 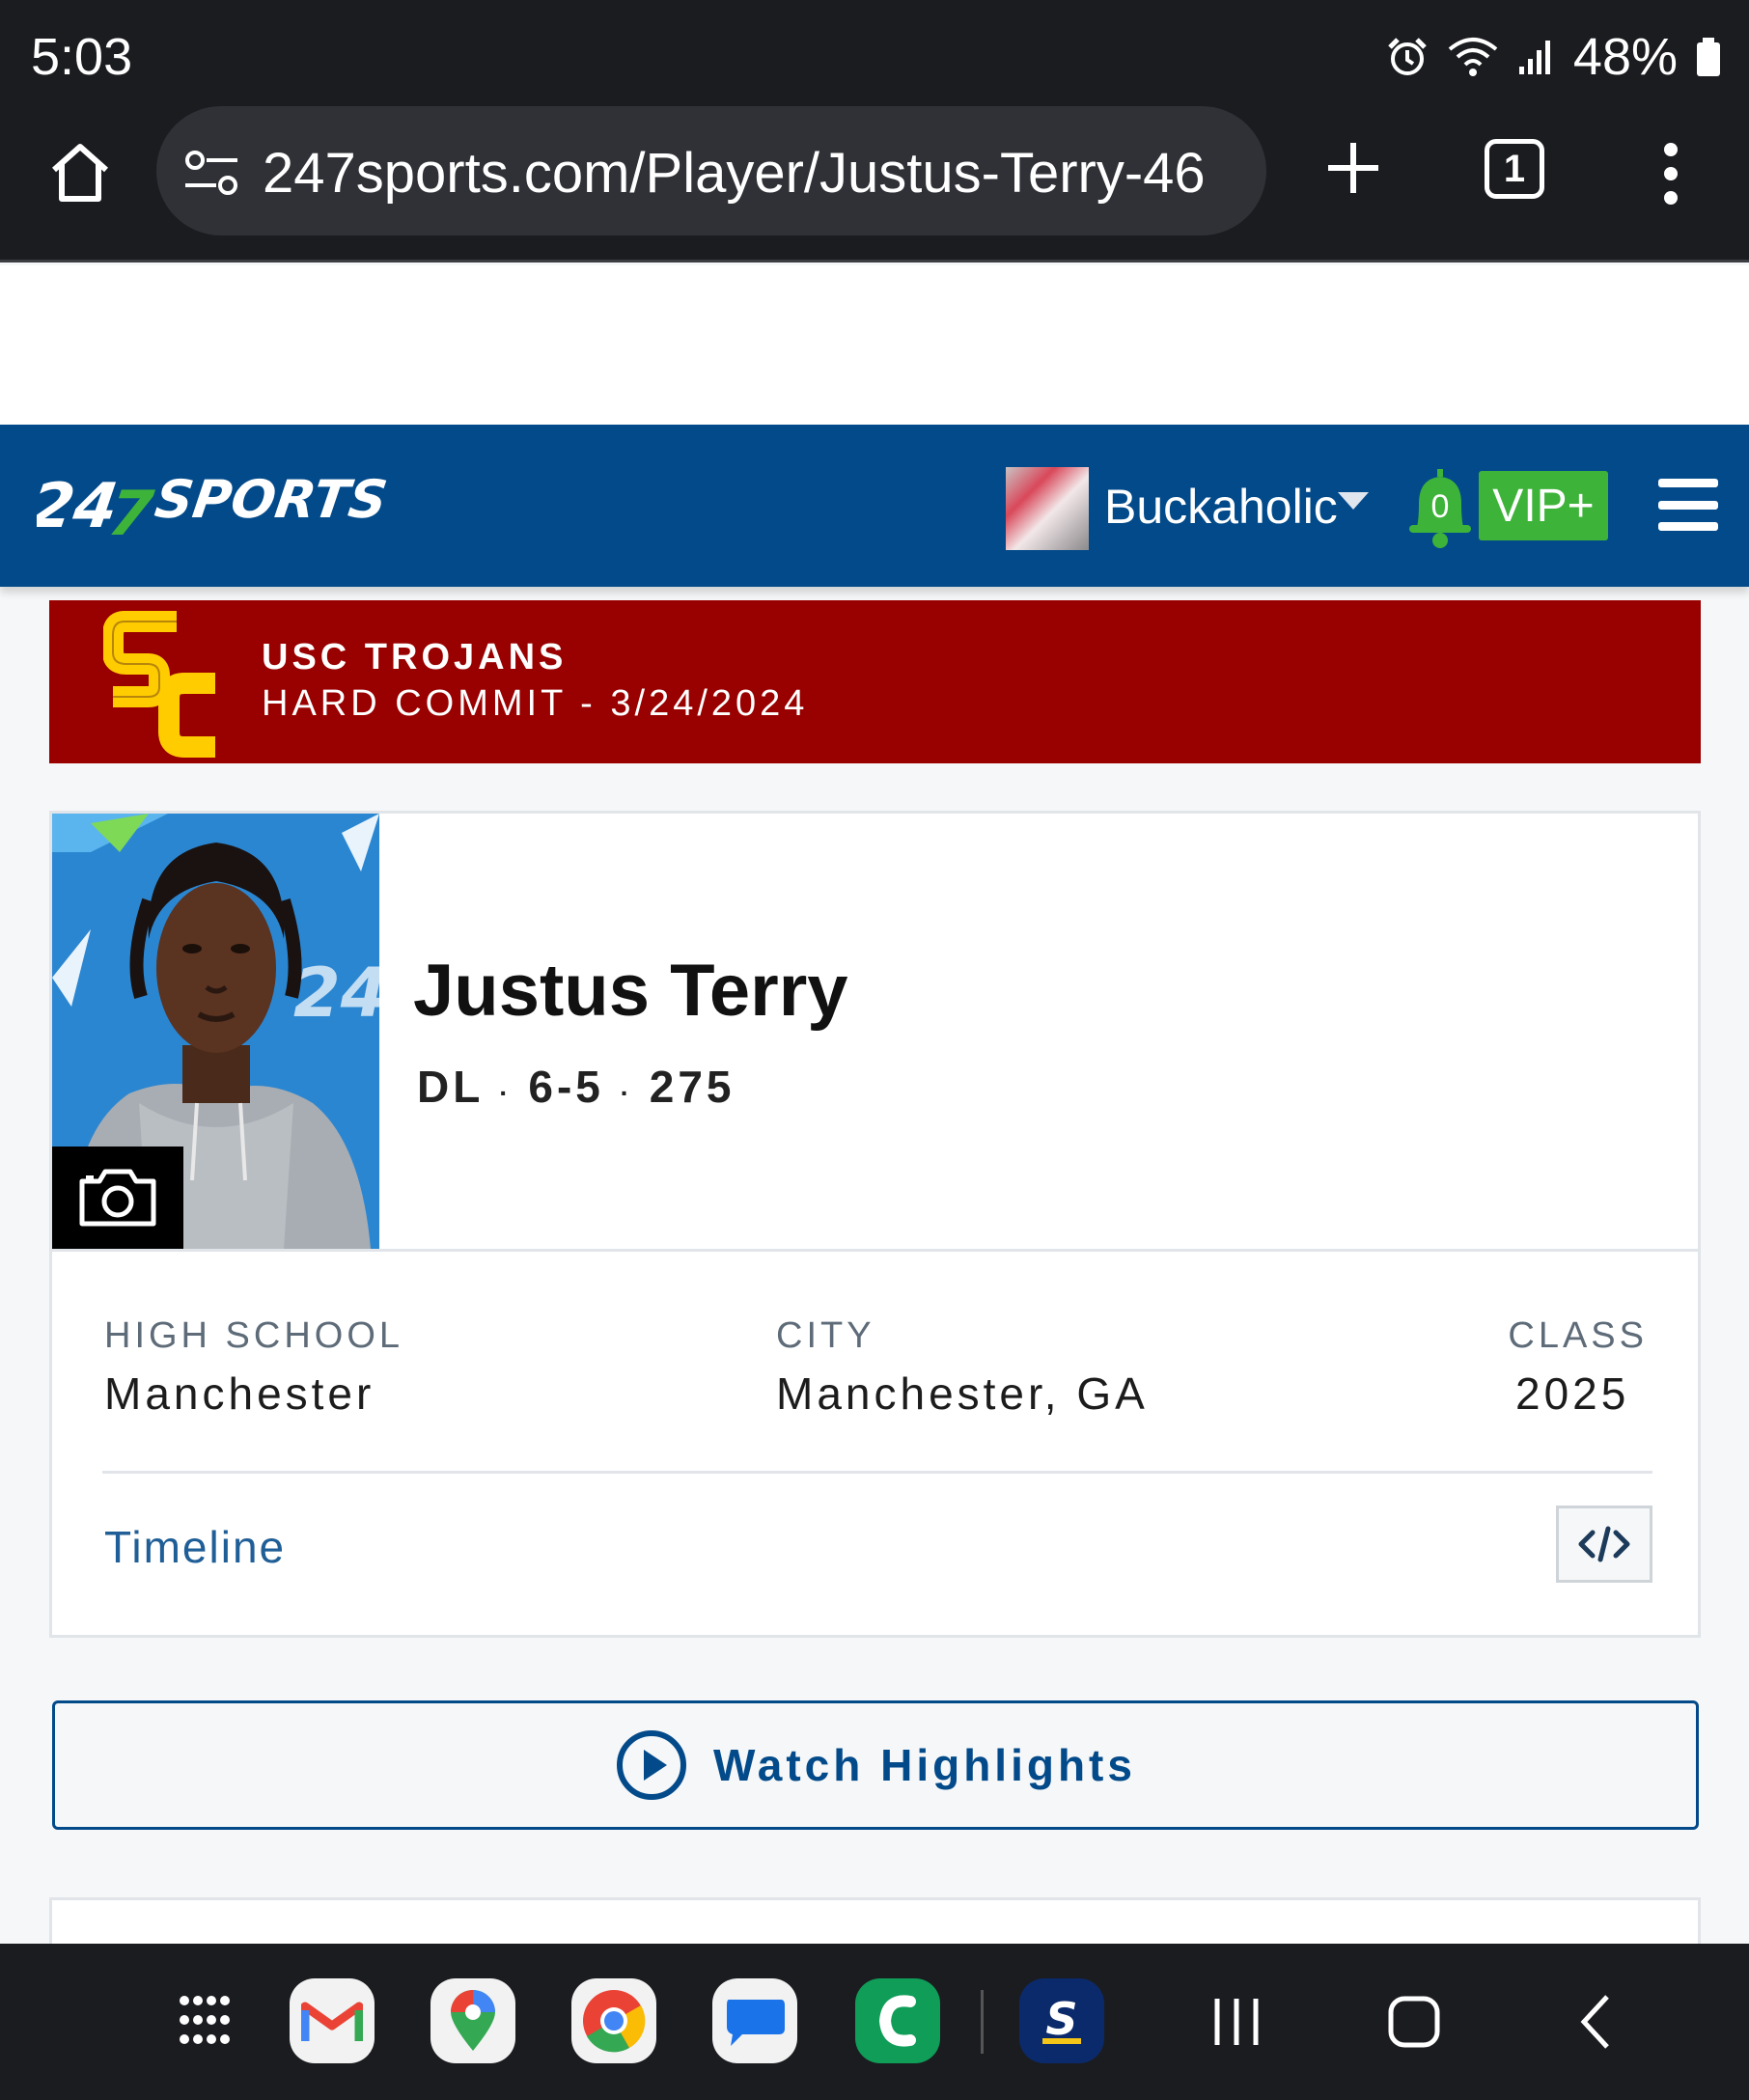 I want to click on battery-percent: 48%, so click(x=1625, y=57).